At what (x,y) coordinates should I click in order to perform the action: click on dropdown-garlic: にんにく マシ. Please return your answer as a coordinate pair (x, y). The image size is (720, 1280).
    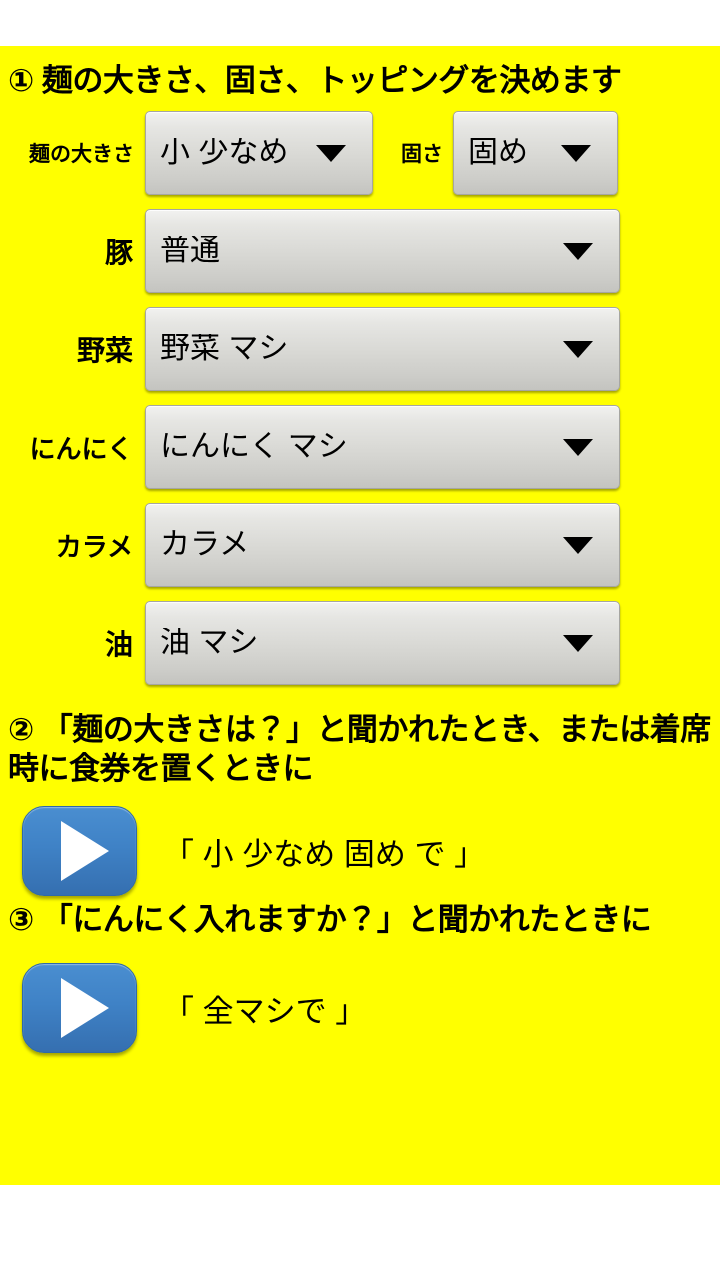
    Looking at the image, I should click on (382, 447).